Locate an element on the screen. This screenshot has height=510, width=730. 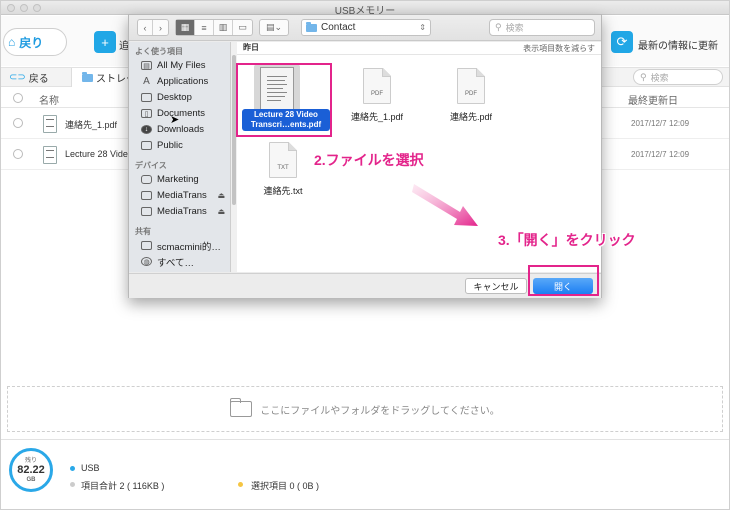
dialog-toolbar: ‹ › ▦ ≡ ▥ ▭ ▤⌄ Contact ⇕ ⚲ 検索 is located at coordinates (365, 28).